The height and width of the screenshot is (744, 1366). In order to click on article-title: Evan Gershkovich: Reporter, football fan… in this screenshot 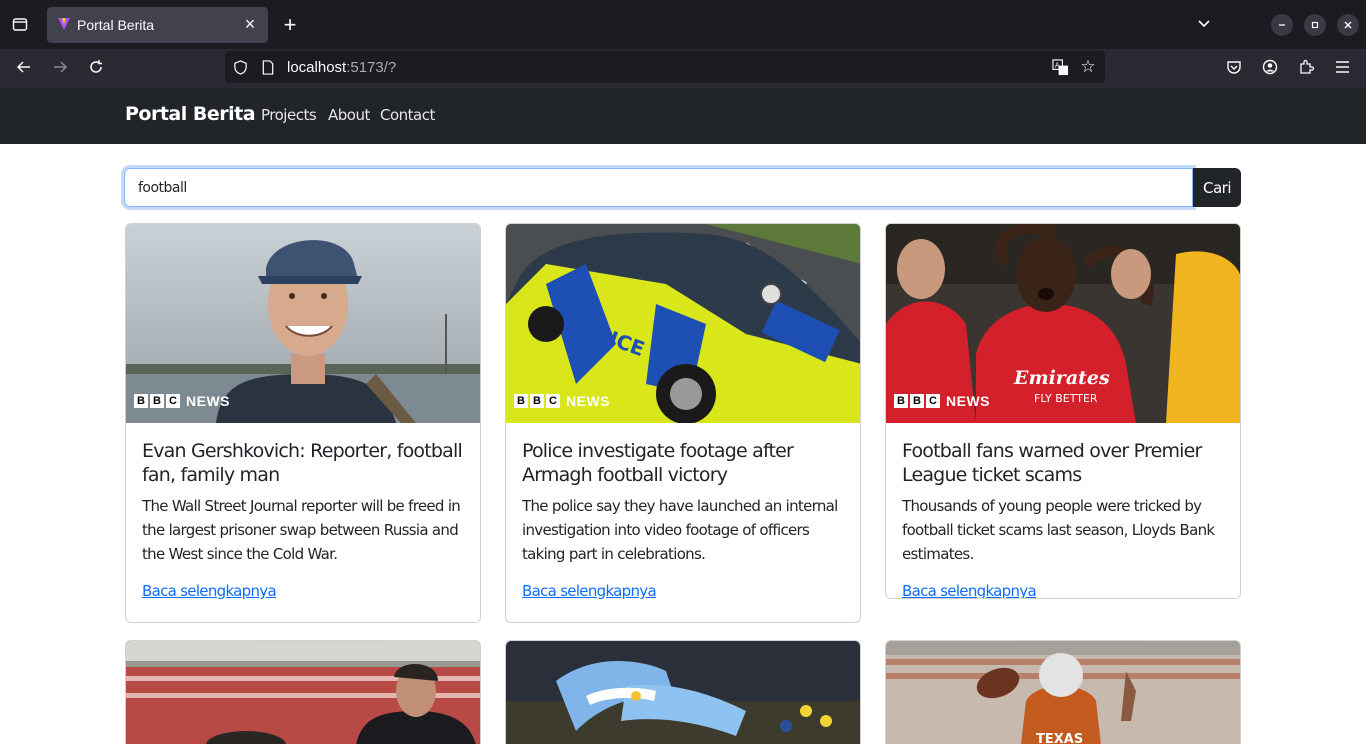, I will do `click(302, 463)`.